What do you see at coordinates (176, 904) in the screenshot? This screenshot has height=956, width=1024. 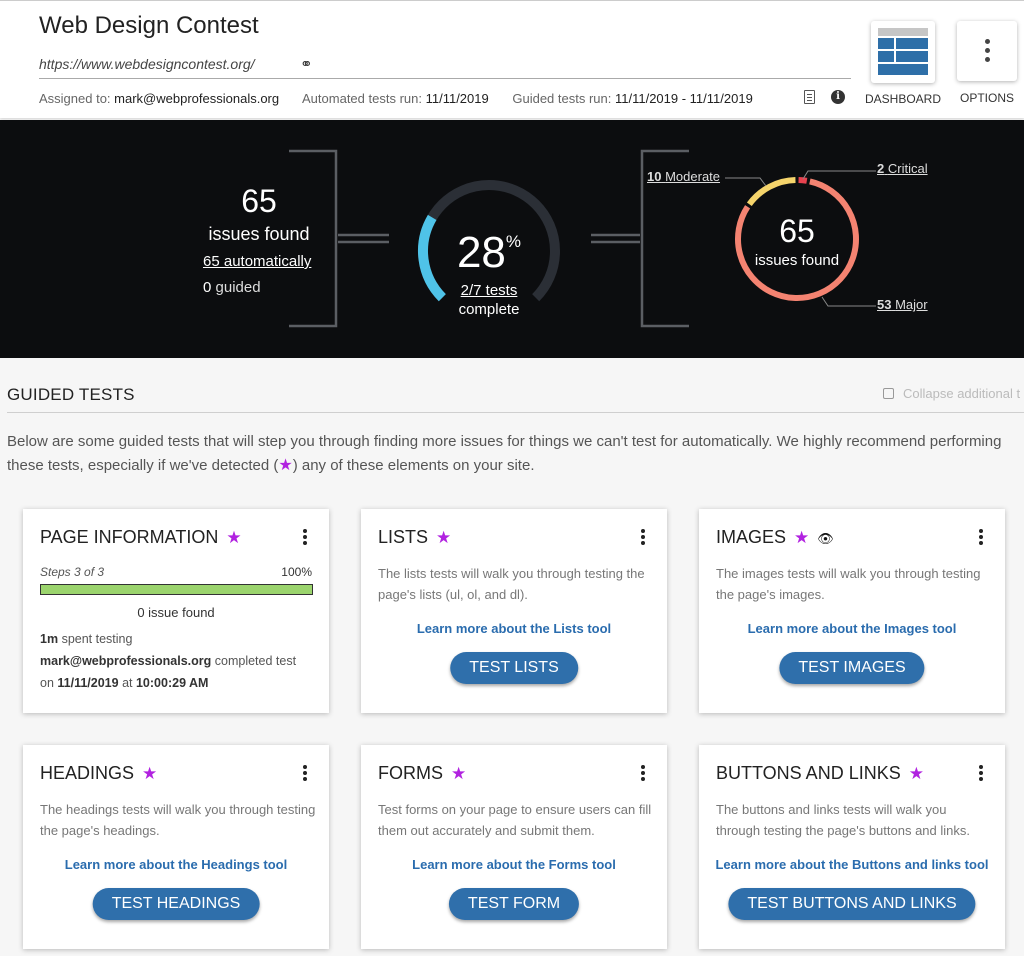 I see `test-headings-button: TEST HEADINGS` at bounding box center [176, 904].